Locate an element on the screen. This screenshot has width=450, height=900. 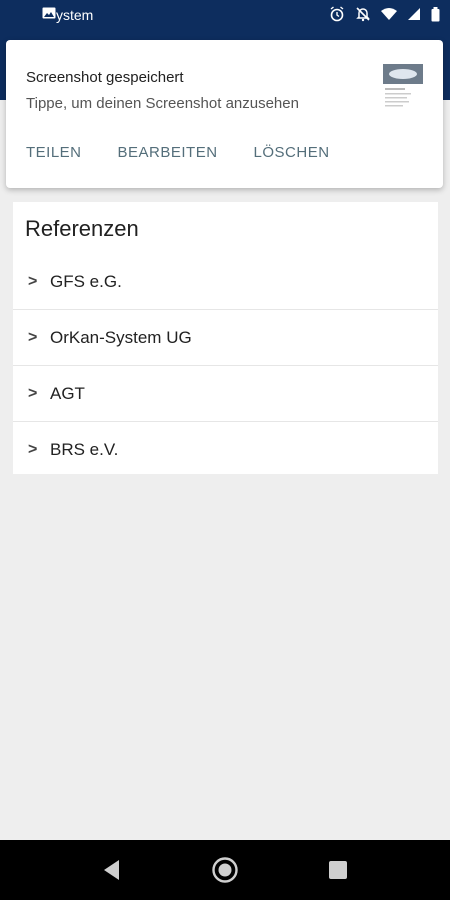
list-item: > BRS e.V. is located at coordinates (225, 449).